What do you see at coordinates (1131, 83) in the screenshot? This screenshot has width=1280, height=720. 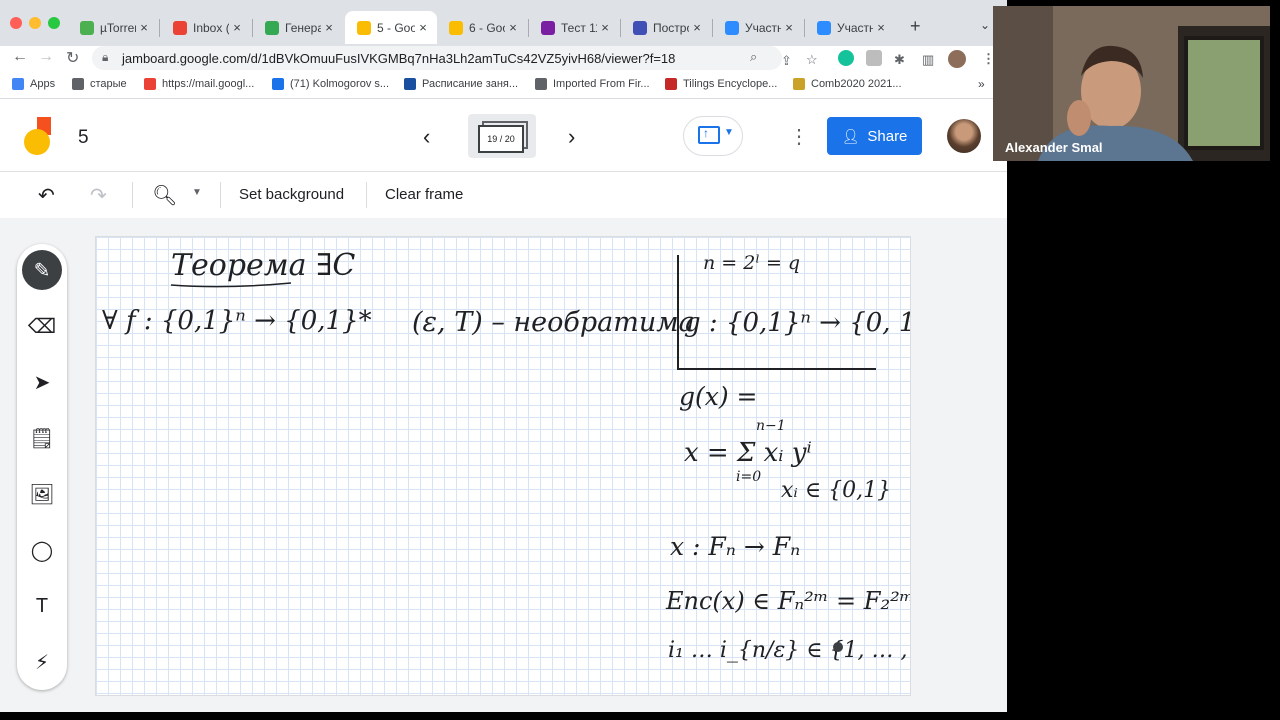 I see `participant-video` at bounding box center [1131, 83].